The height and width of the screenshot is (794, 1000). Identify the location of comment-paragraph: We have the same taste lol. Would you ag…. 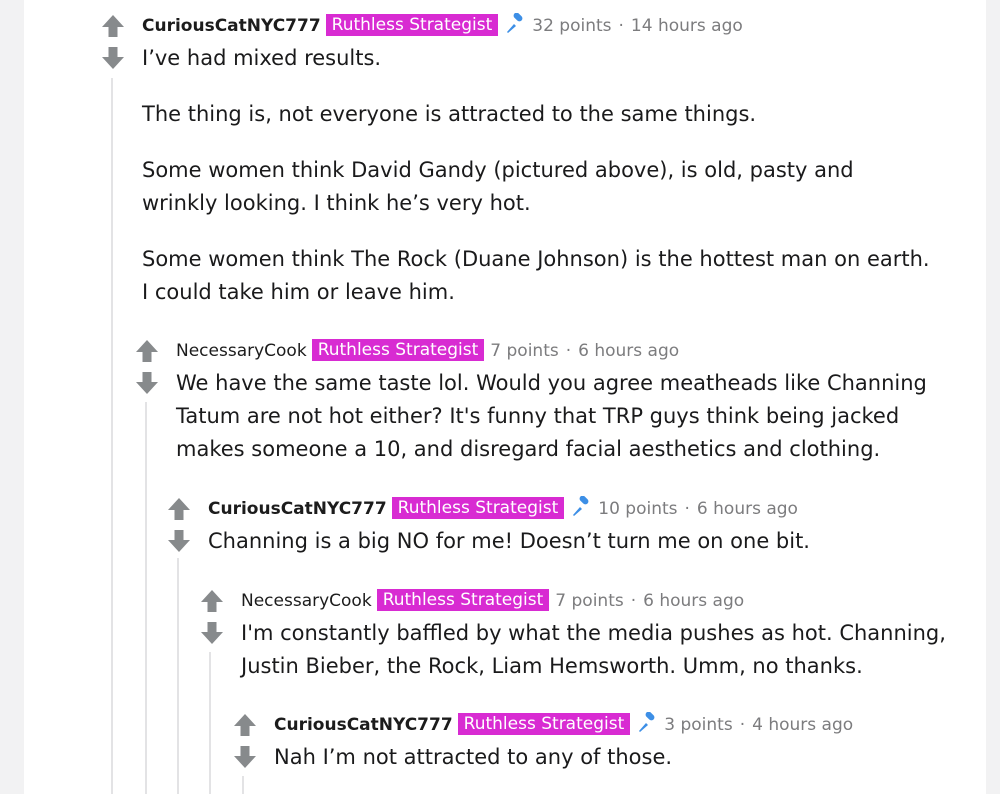
(551, 416).